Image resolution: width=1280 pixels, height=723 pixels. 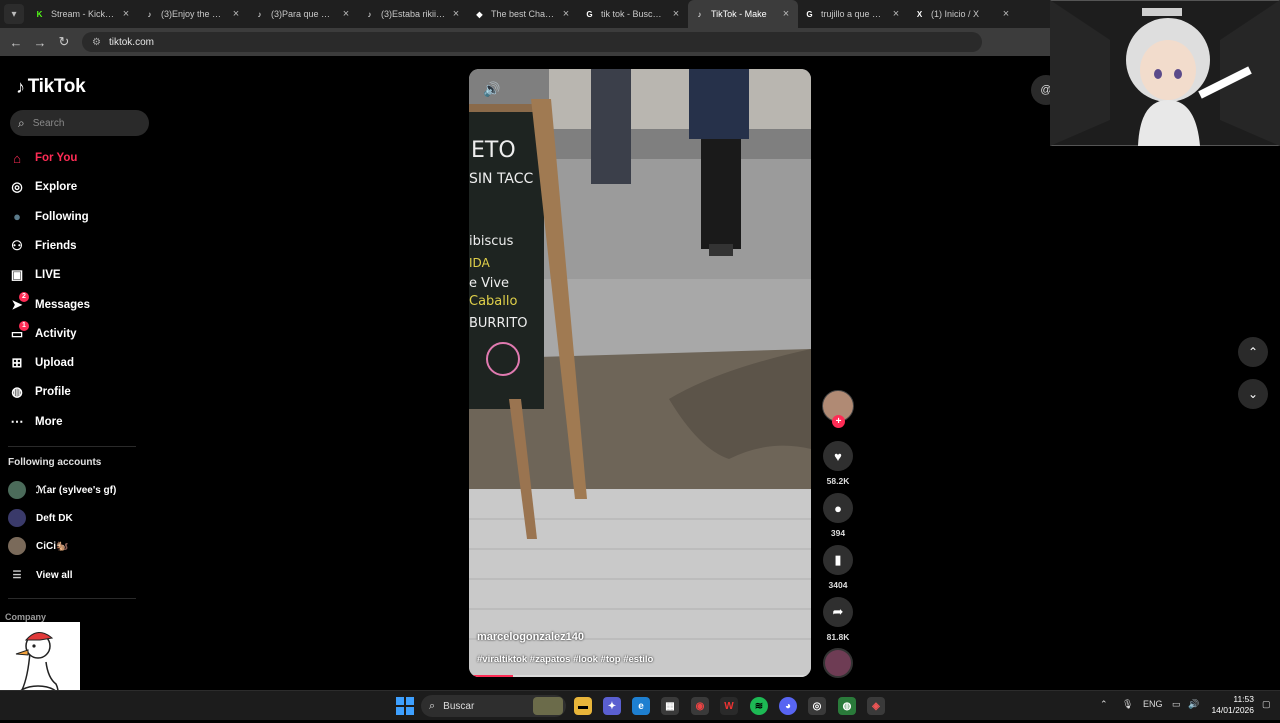 What do you see at coordinates (565, 659) in the screenshot?
I see `video-hashtags: #viraltiktok #zapatos #look #top #estilo` at bounding box center [565, 659].